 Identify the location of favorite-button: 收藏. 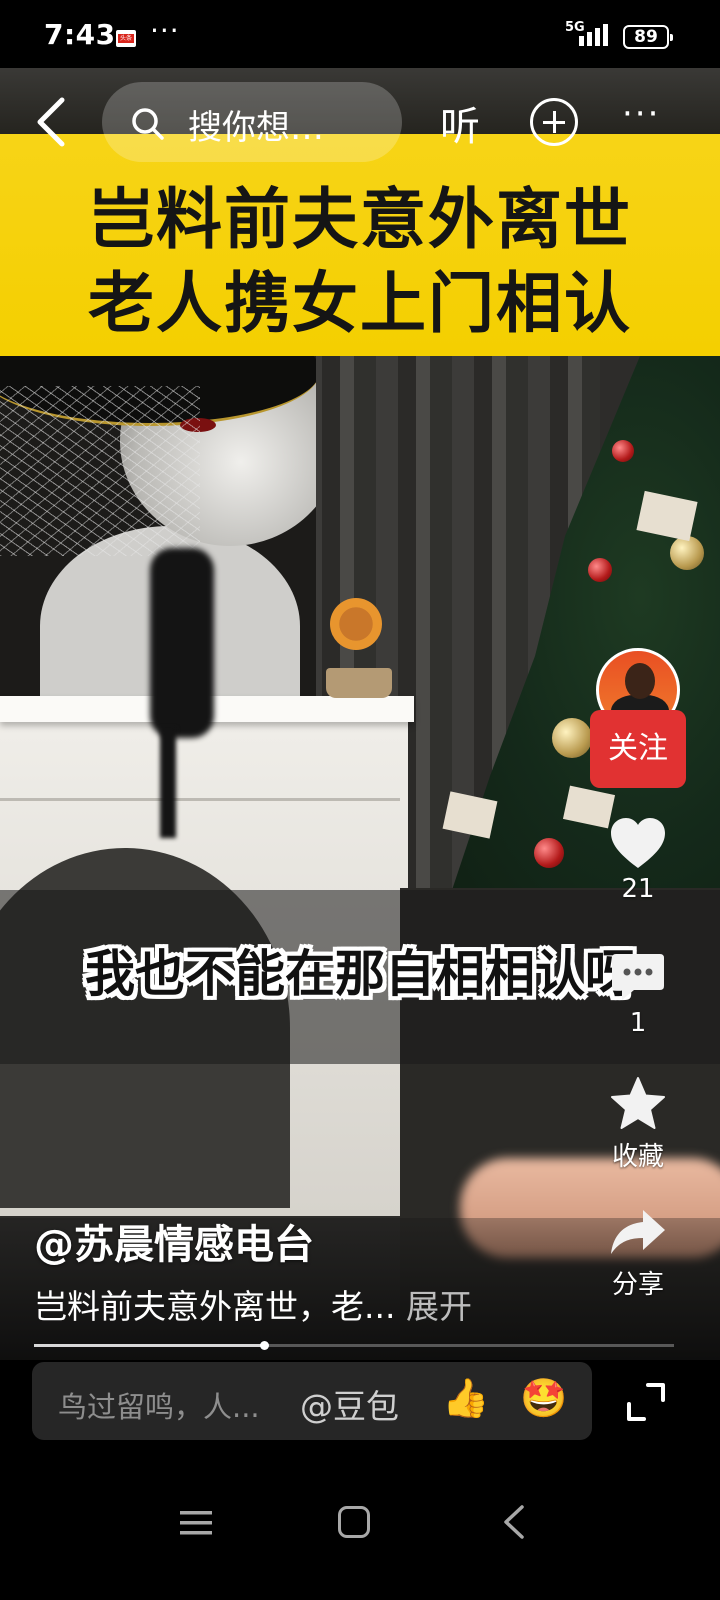
(638, 1124).